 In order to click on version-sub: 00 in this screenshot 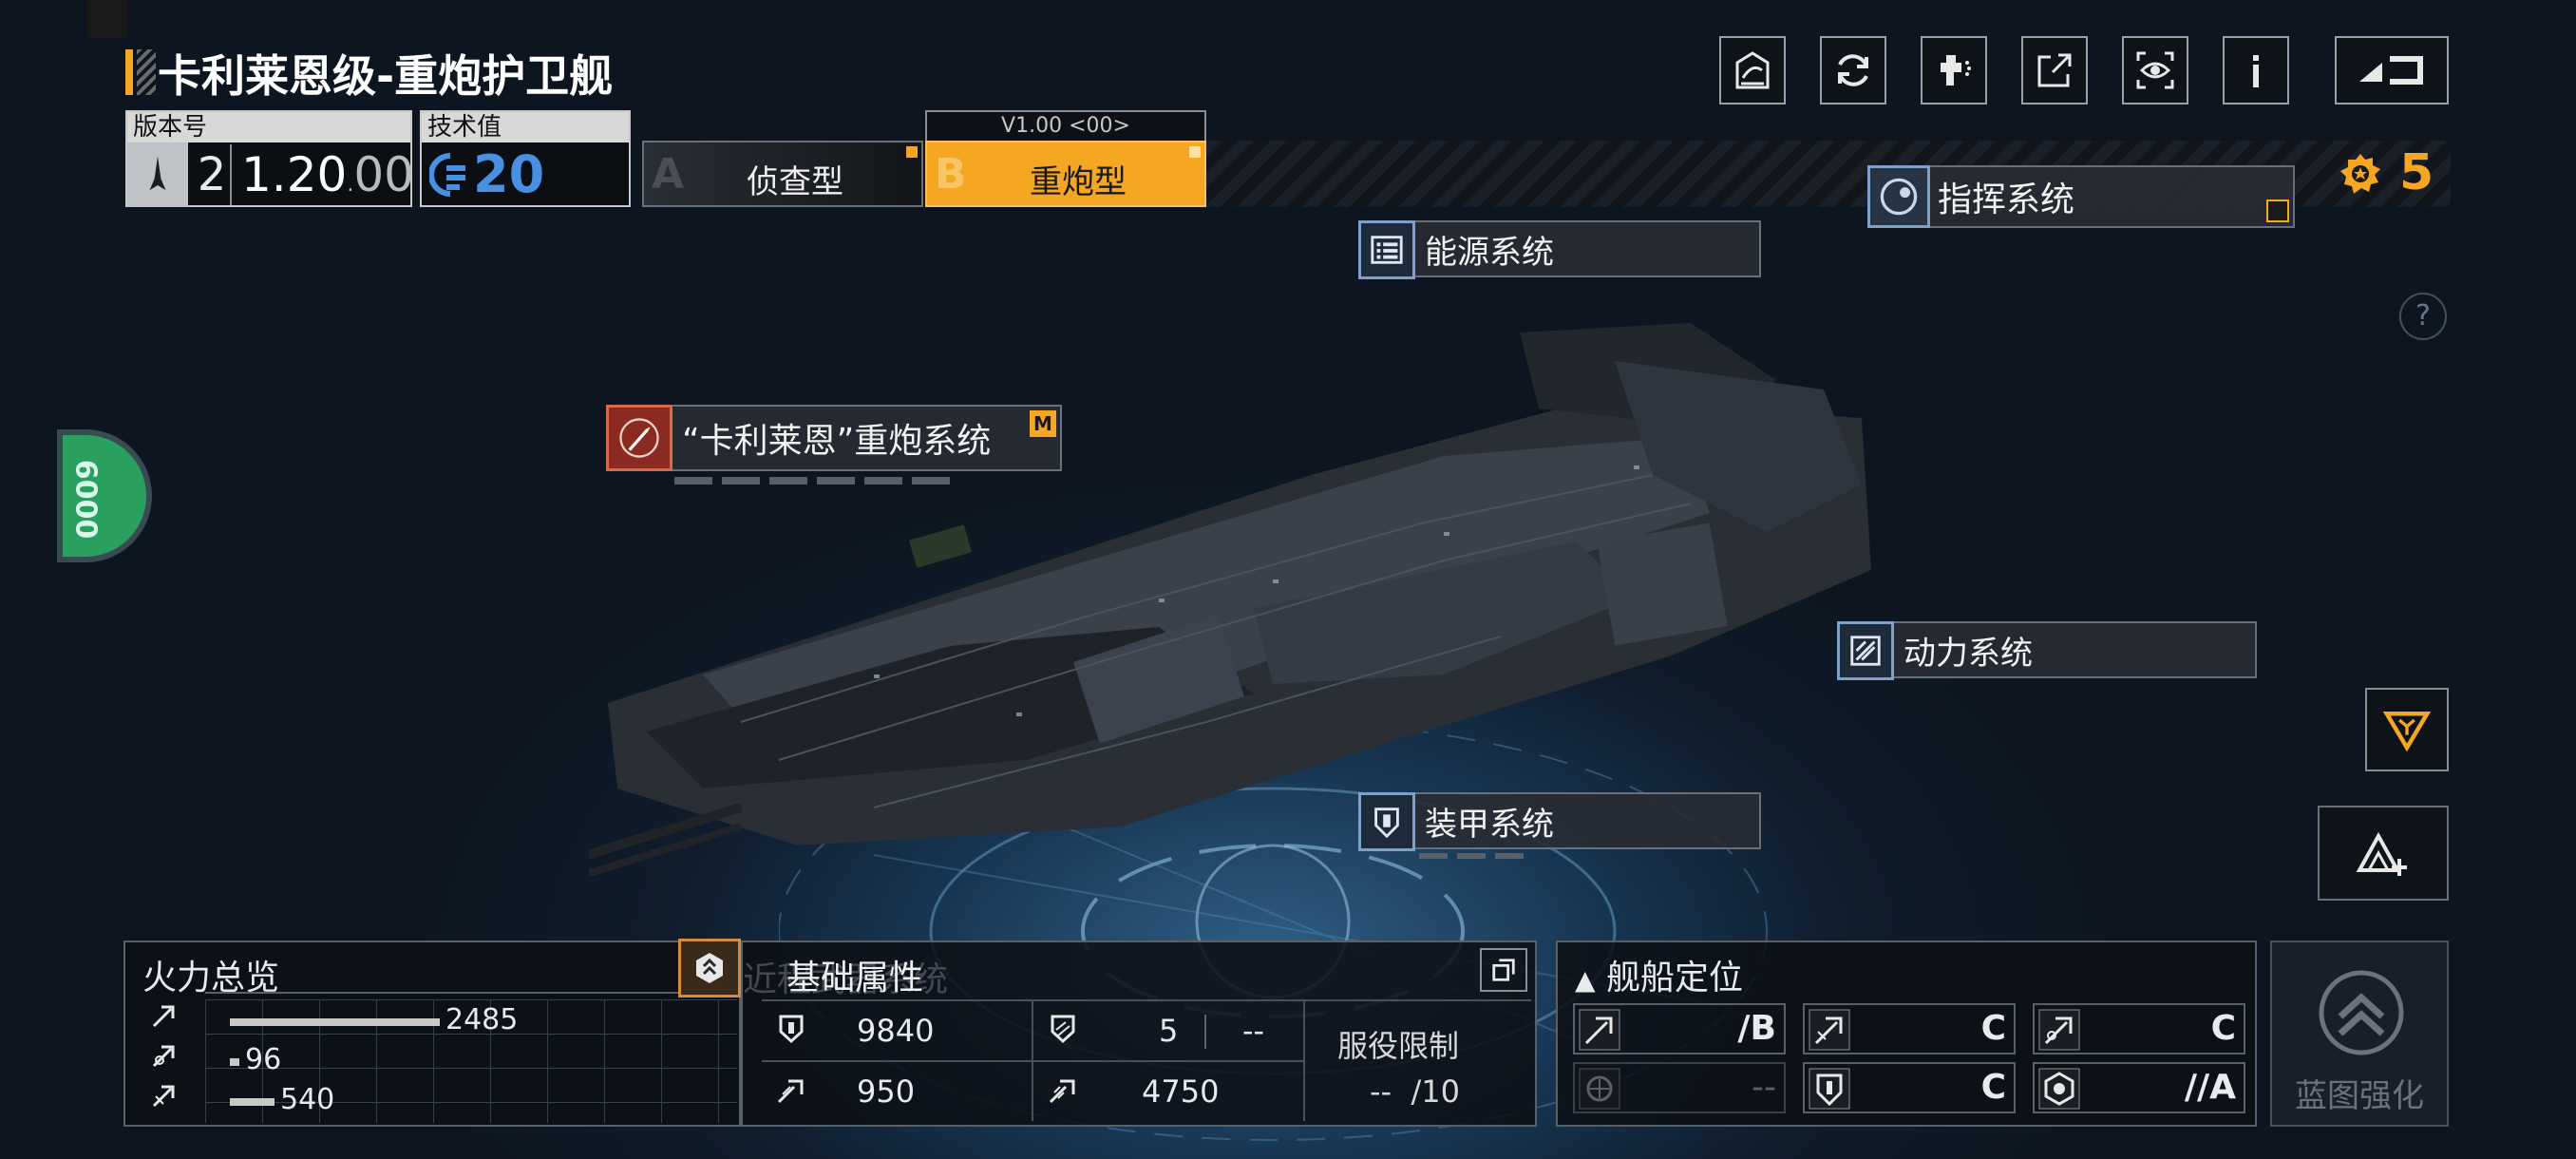, I will do `click(383, 174)`.